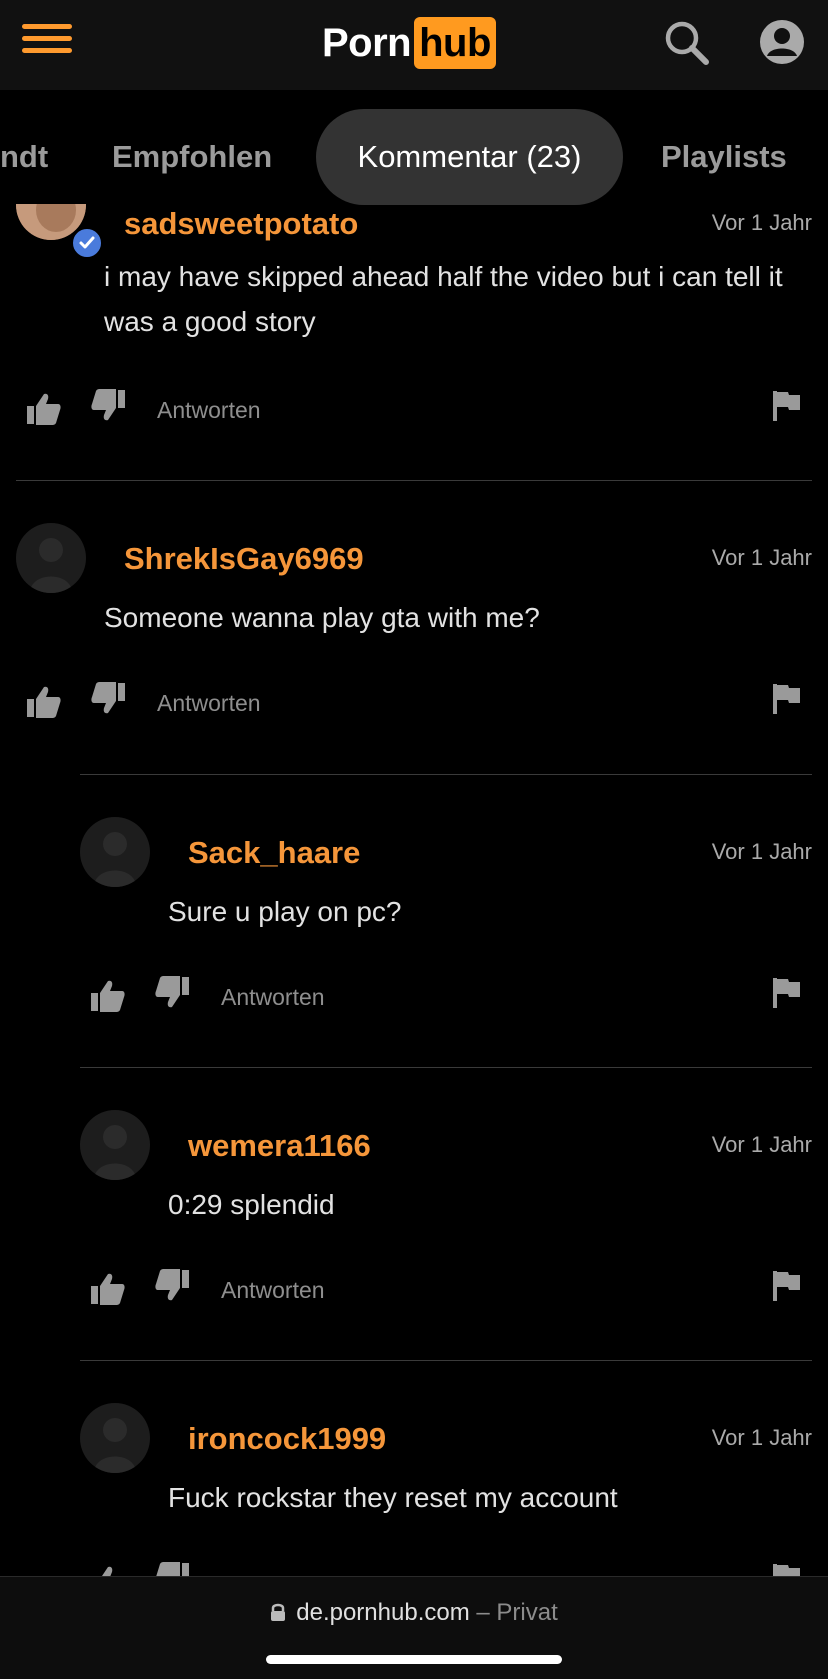  What do you see at coordinates (455, 43) in the screenshot?
I see `logo-text-right: hub` at bounding box center [455, 43].